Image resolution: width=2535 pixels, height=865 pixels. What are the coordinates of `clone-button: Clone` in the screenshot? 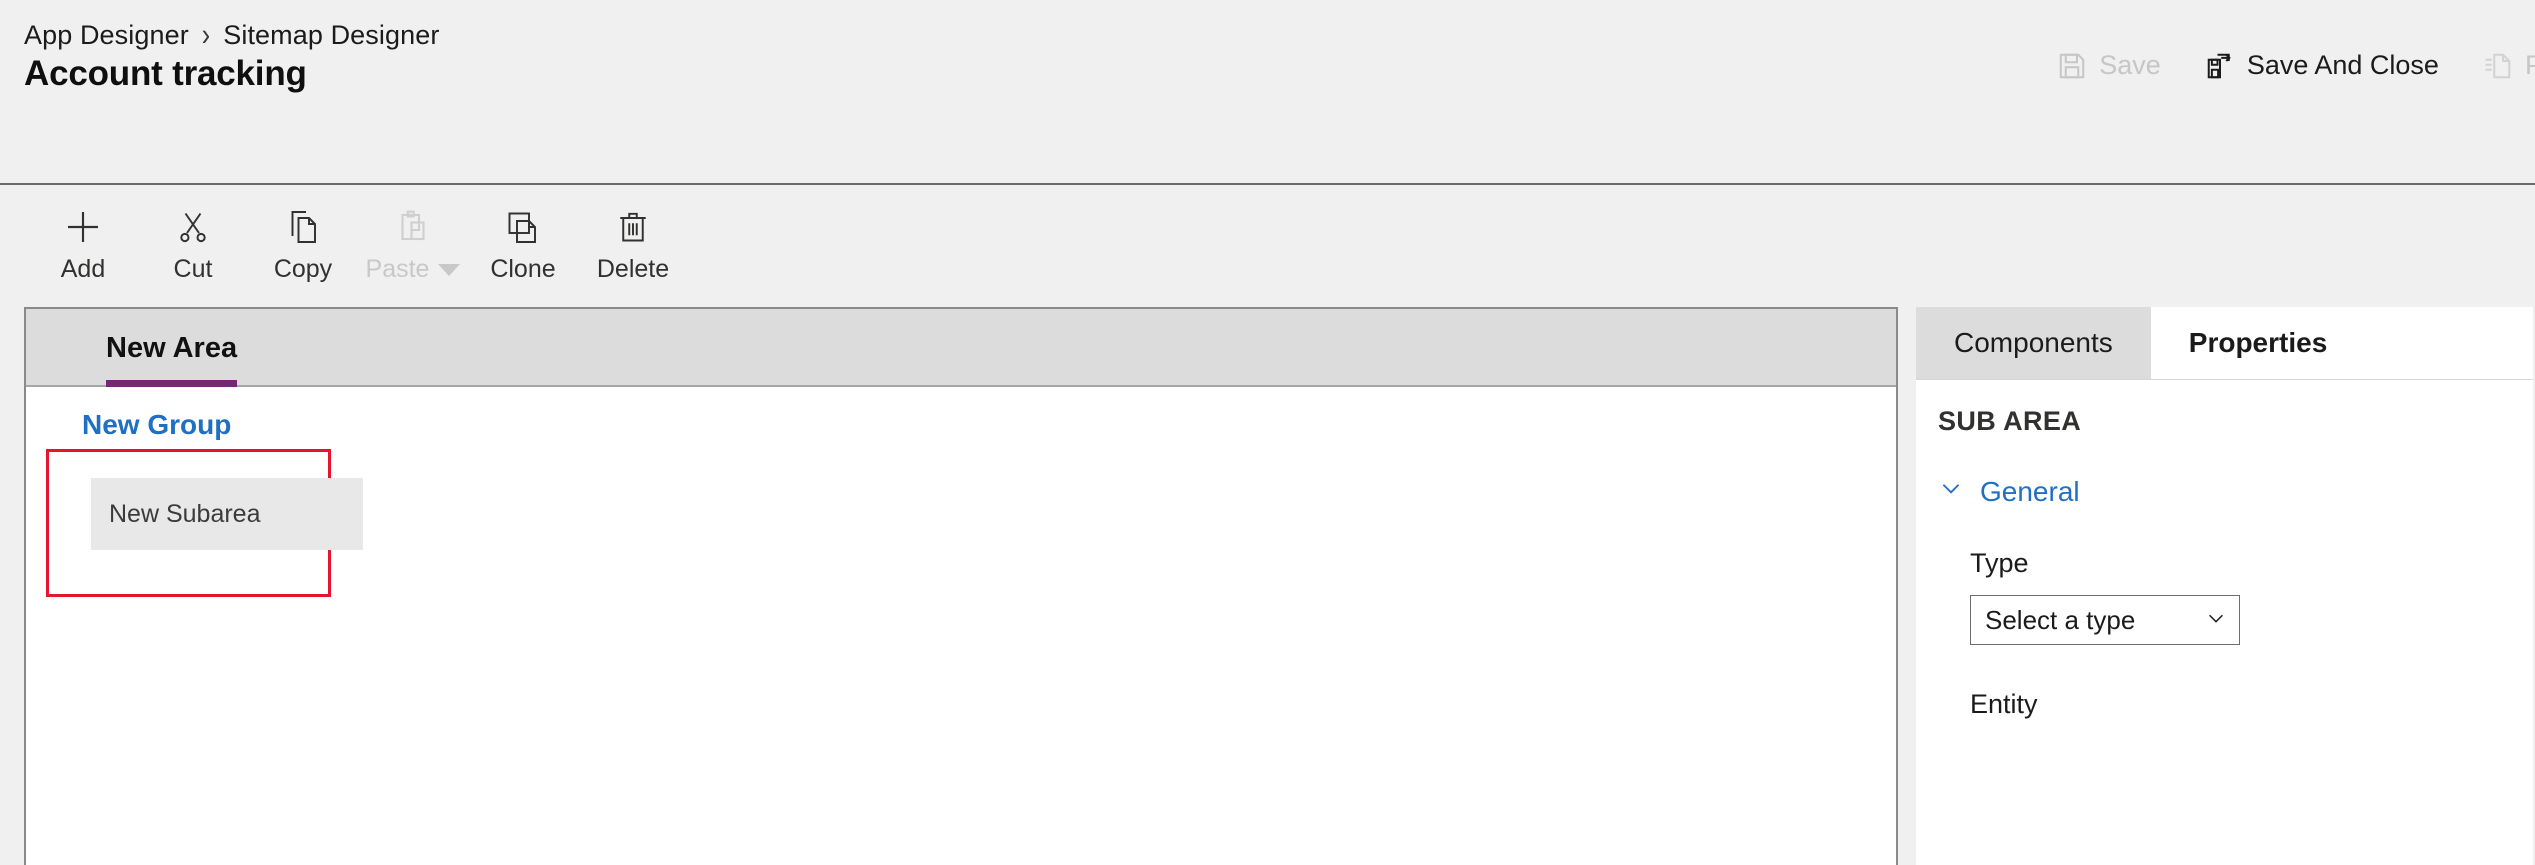 It's located at (523, 241).